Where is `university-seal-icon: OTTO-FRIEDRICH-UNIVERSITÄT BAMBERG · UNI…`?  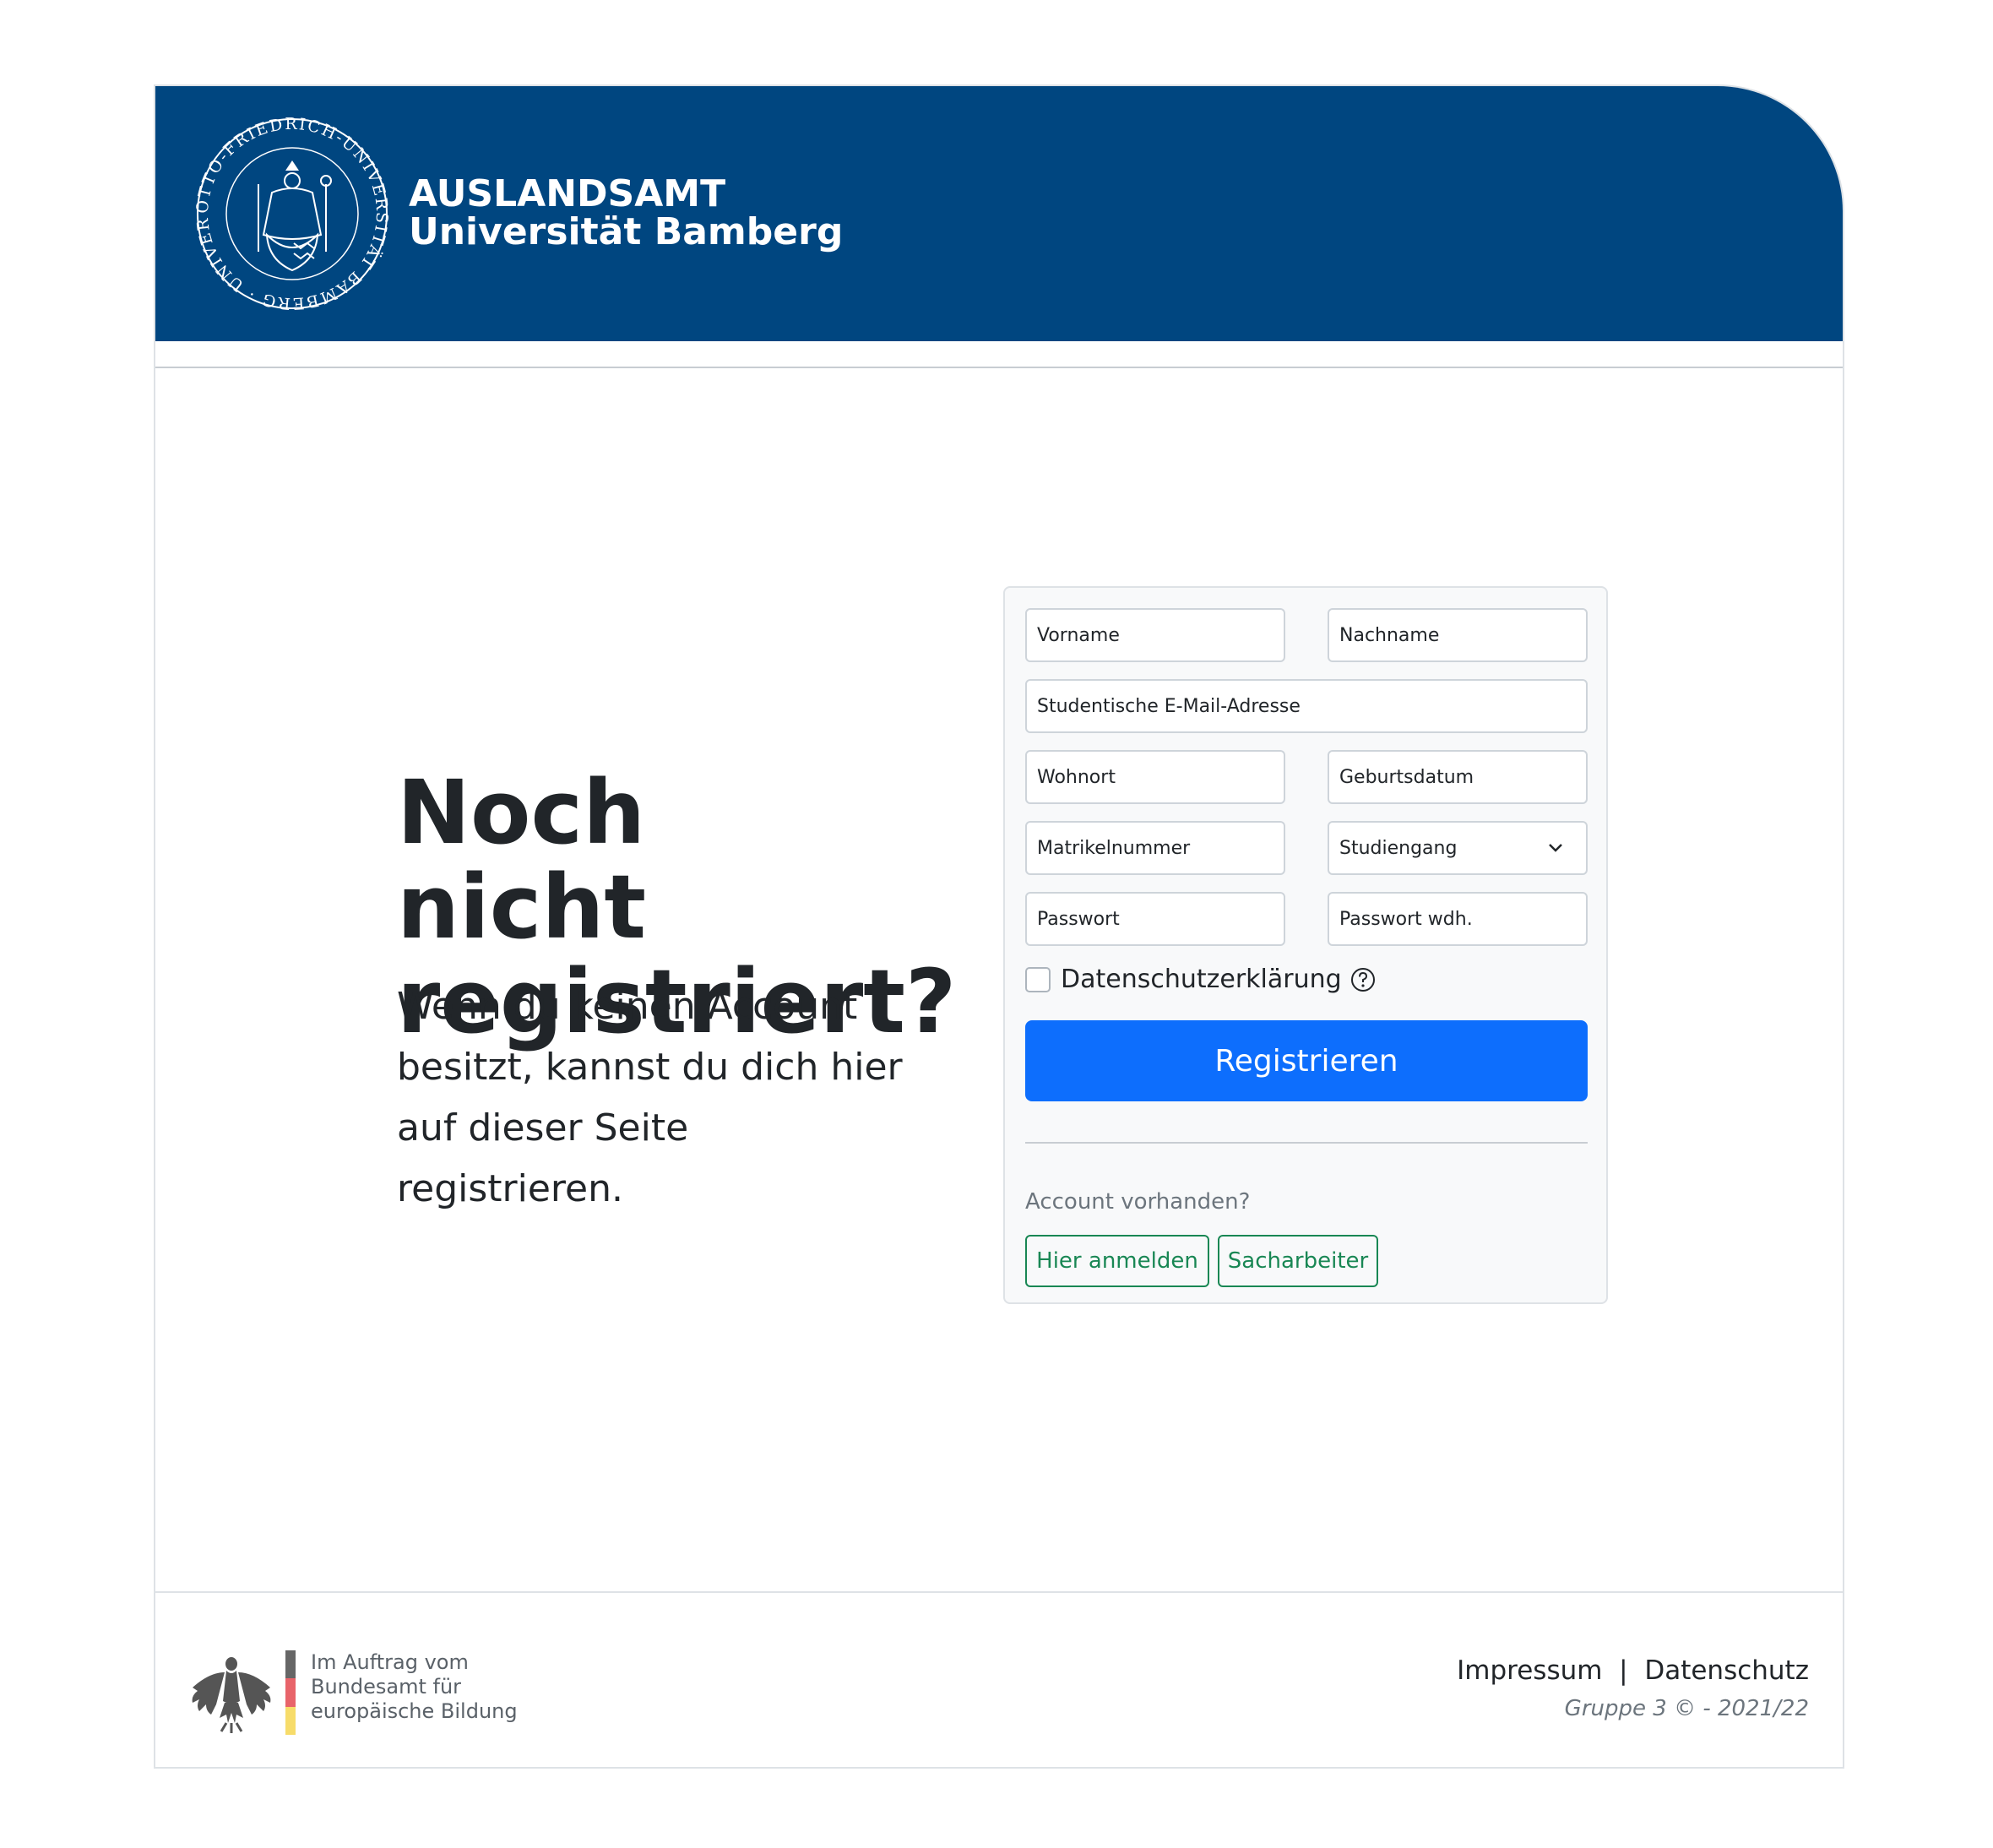 university-seal-icon: OTTO-FRIEDRICH-UNIVERSITÄT BAMBERG · UNI… is located at coordinates (291, 210).